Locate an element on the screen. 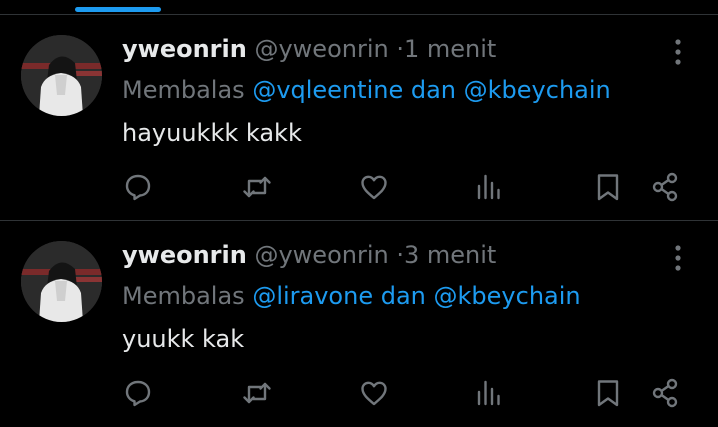 The image size is (718, 427). active-tab-indicator is located at coordinates (118, 9).